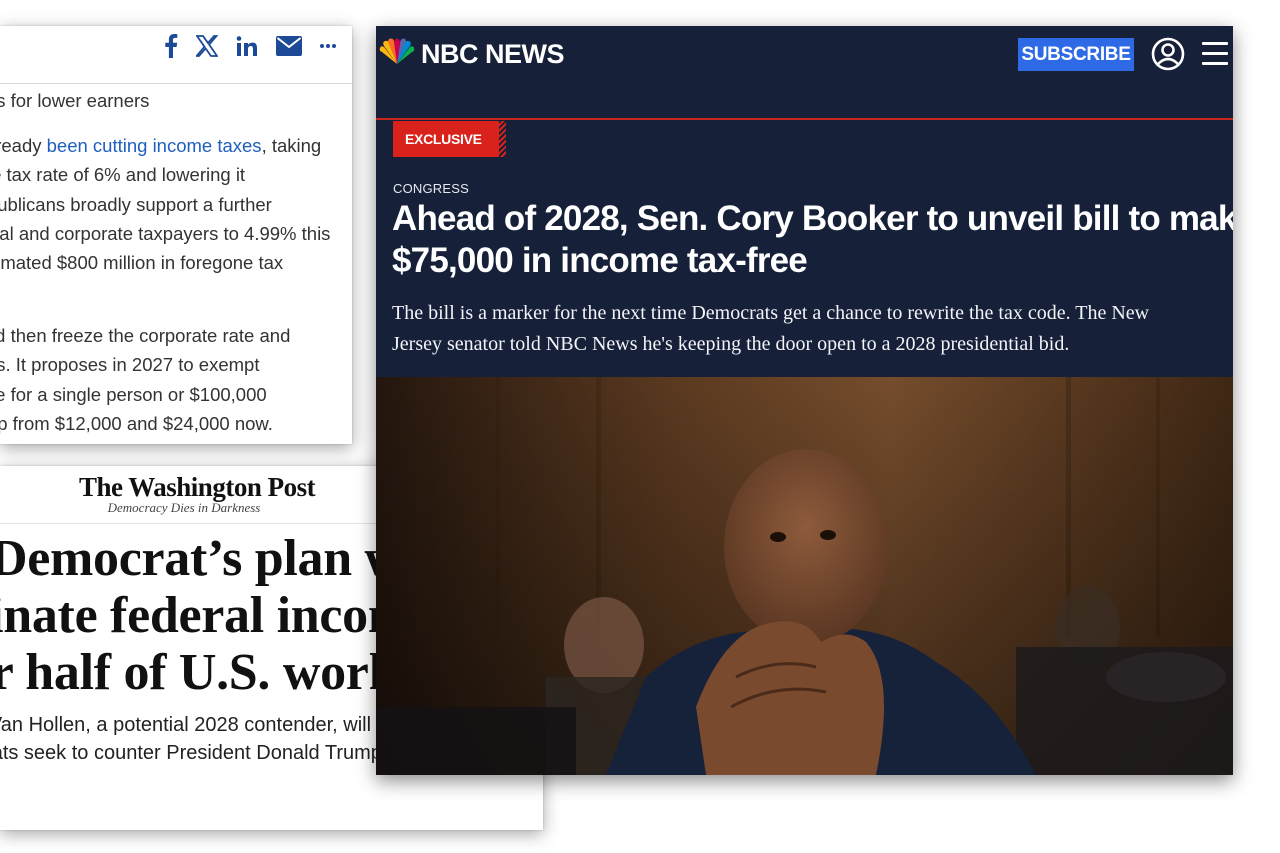 The width and height of the screenshot is (1280, 853). Describe the element at coordinates (154, 145) in the screenshot. I see `income-taxes-link: been cutting income taxes` at that location.